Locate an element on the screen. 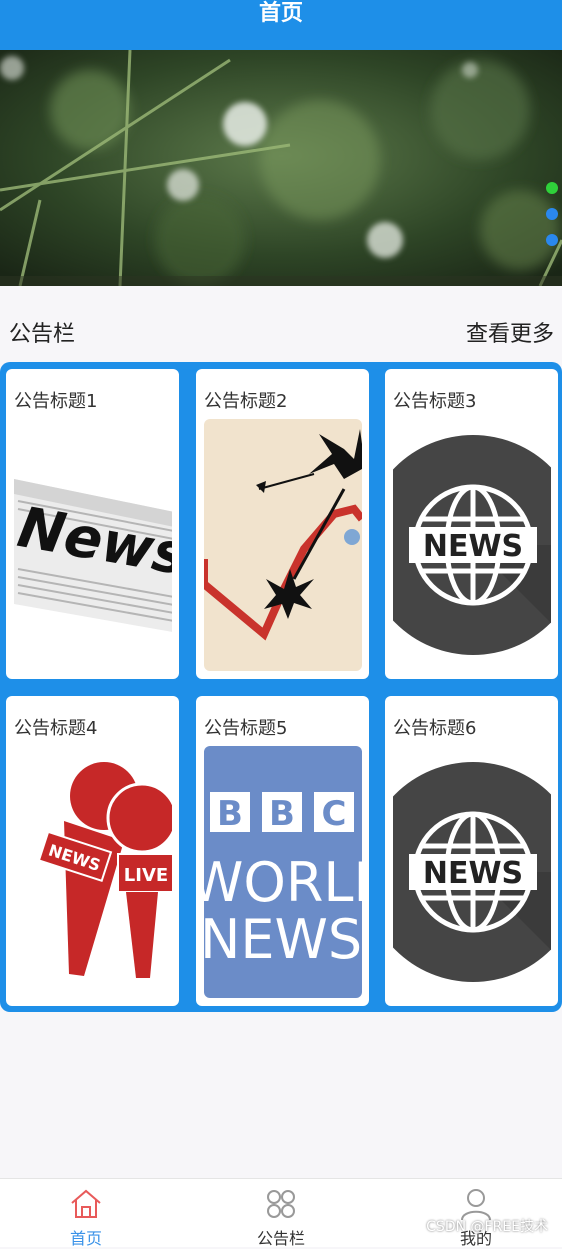  carousel-indicators is located at coordinates (553, 221).